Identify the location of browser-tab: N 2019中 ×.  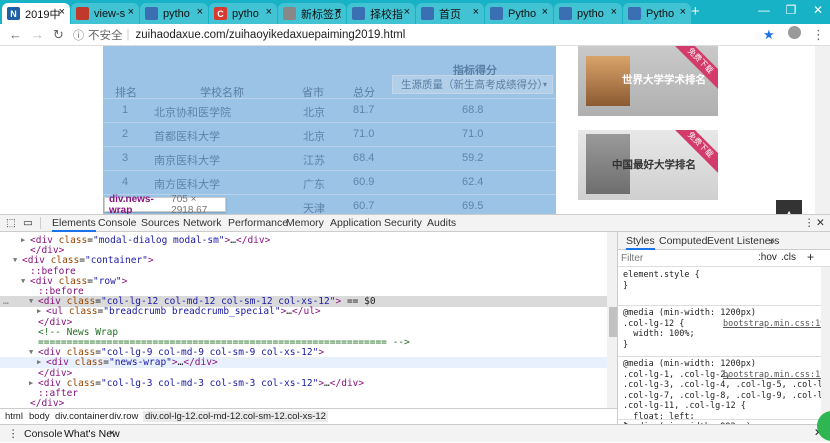
(36, 13).